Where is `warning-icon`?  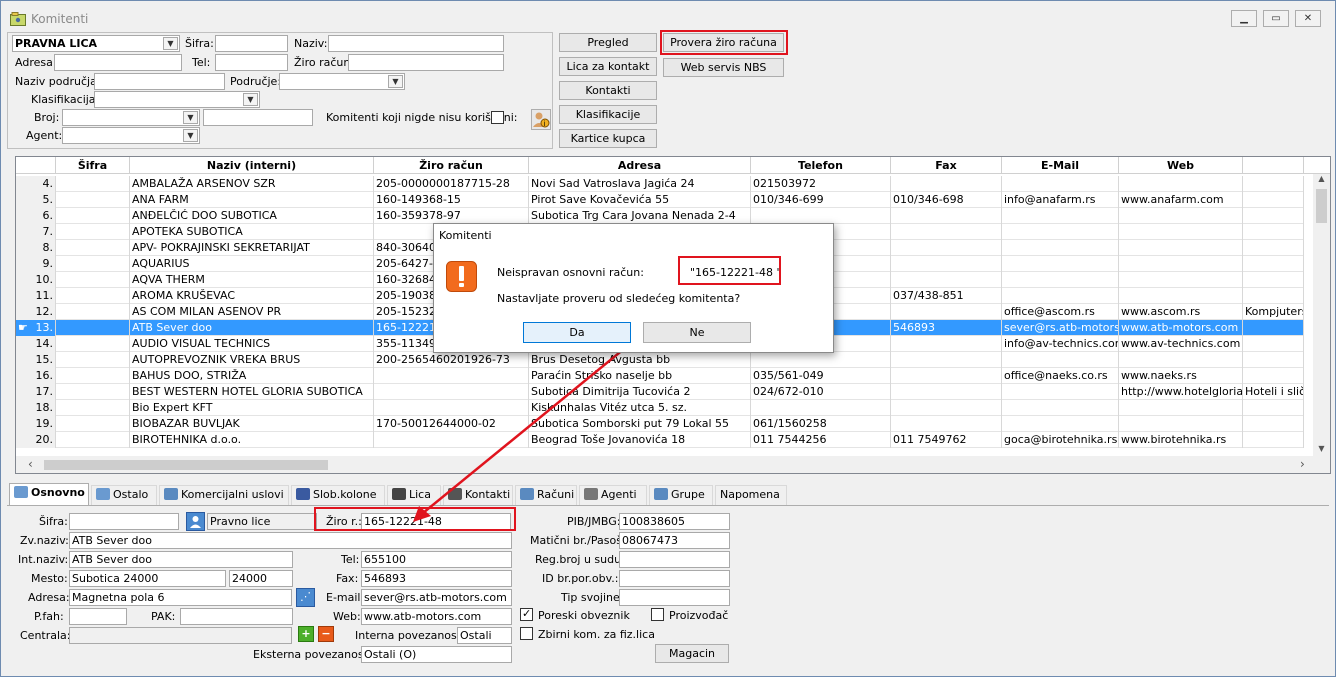
warning-icon is located at coordinates (461, 276).